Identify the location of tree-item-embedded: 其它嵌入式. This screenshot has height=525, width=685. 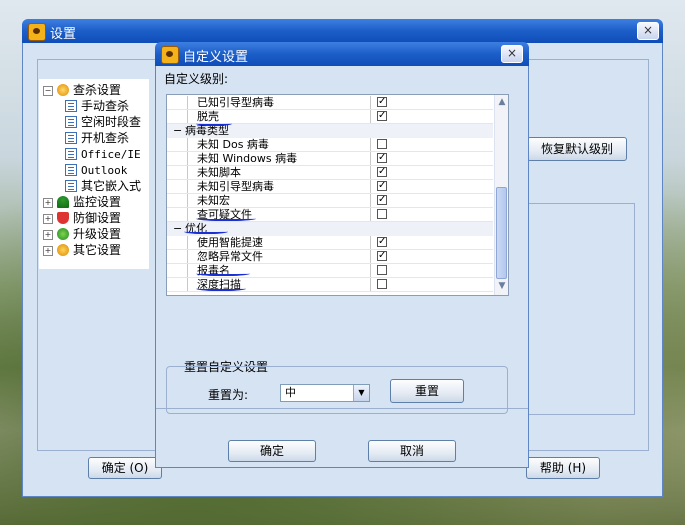
(103, 186).